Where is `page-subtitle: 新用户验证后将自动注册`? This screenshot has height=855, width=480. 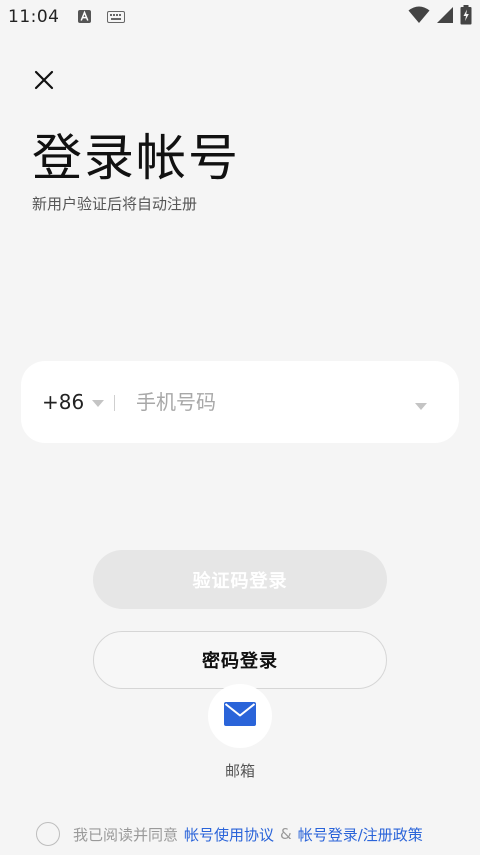
page-subtitle: 新用户验证后将自动注册 is located at coordinates (115, 204).